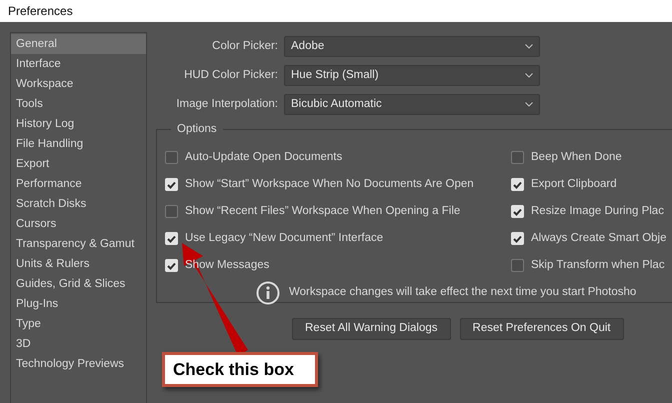  What do you see at coordinates (78, 104) in the screenshot?
I see `sidebar-item: Tools` at bounding box center [78, 104].